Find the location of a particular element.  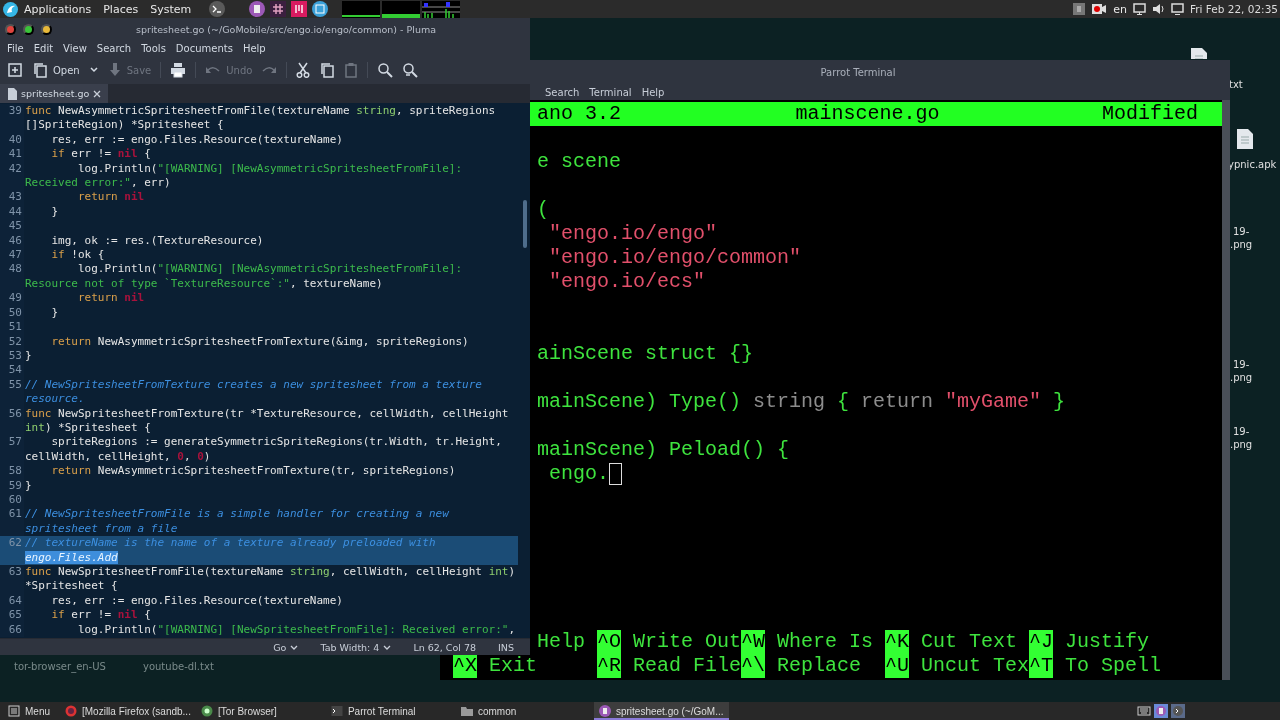

code-line: return nil is located at coordinates (111, 197).